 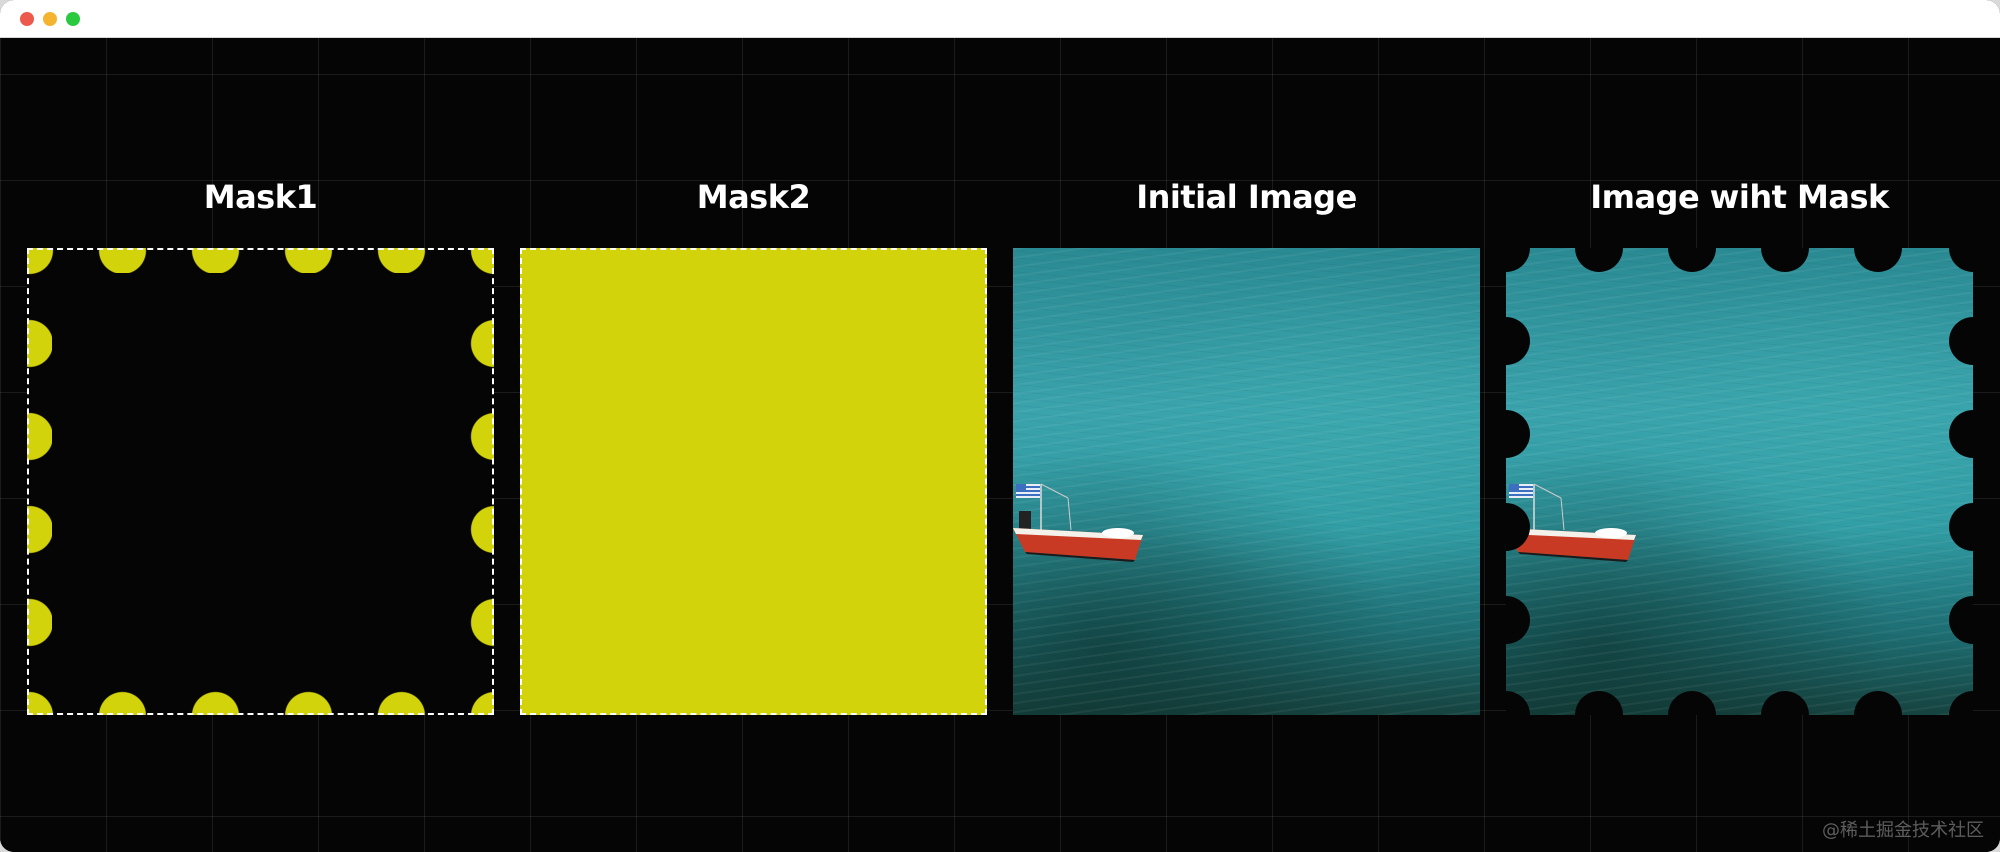 I want to click on masked-image-content, so click(x=1739, y=481).